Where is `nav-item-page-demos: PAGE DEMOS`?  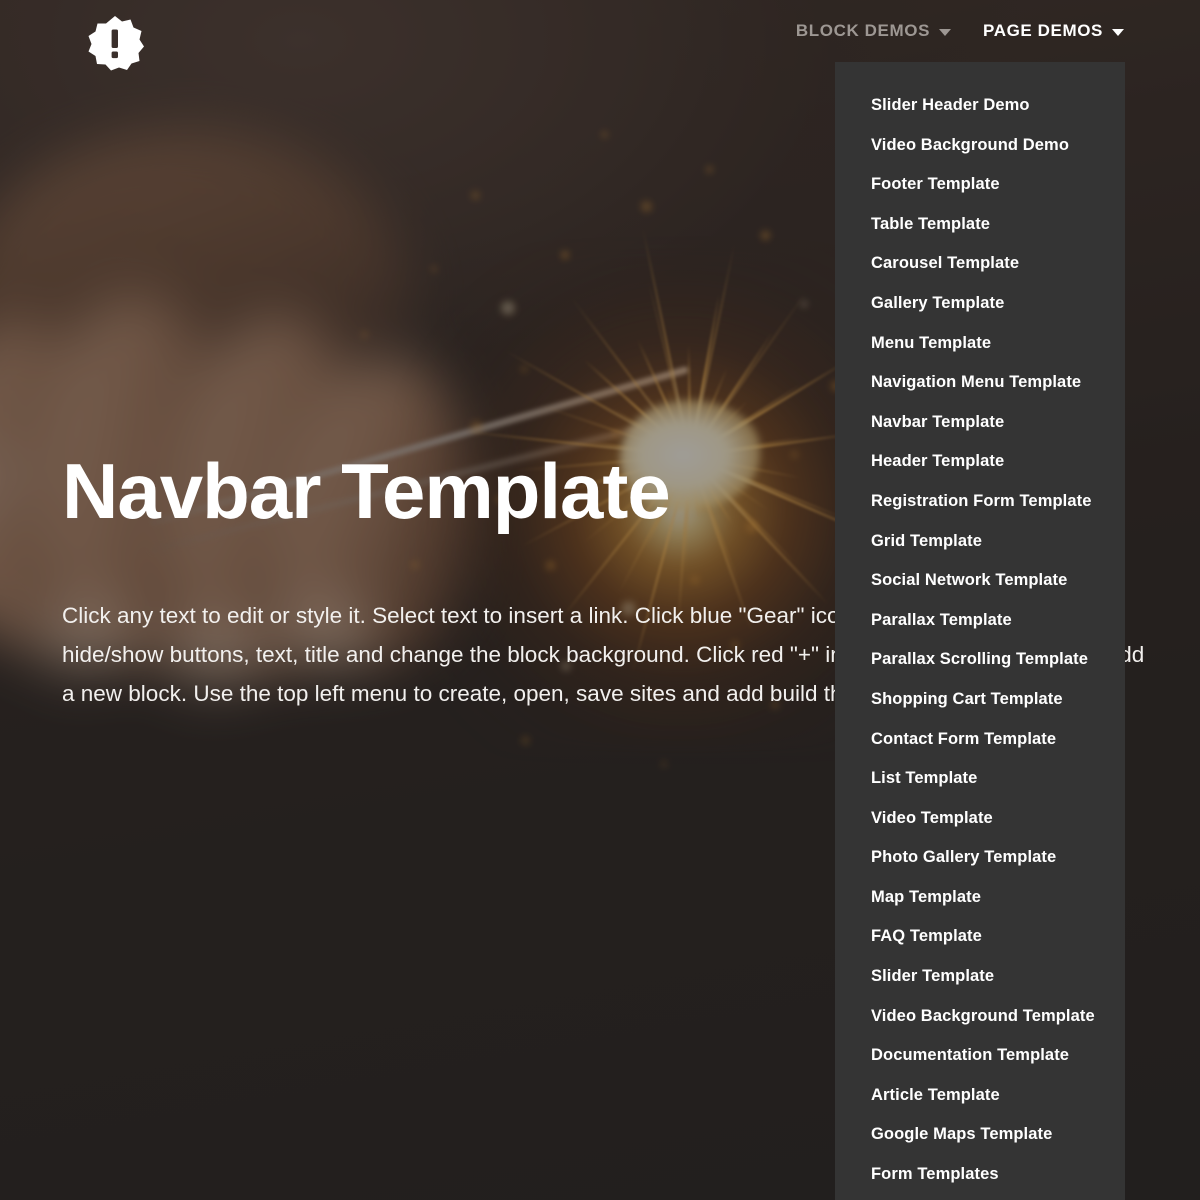
nav-item-page-demos: PAGE DEMOS is located at coordinates (1053, 31).